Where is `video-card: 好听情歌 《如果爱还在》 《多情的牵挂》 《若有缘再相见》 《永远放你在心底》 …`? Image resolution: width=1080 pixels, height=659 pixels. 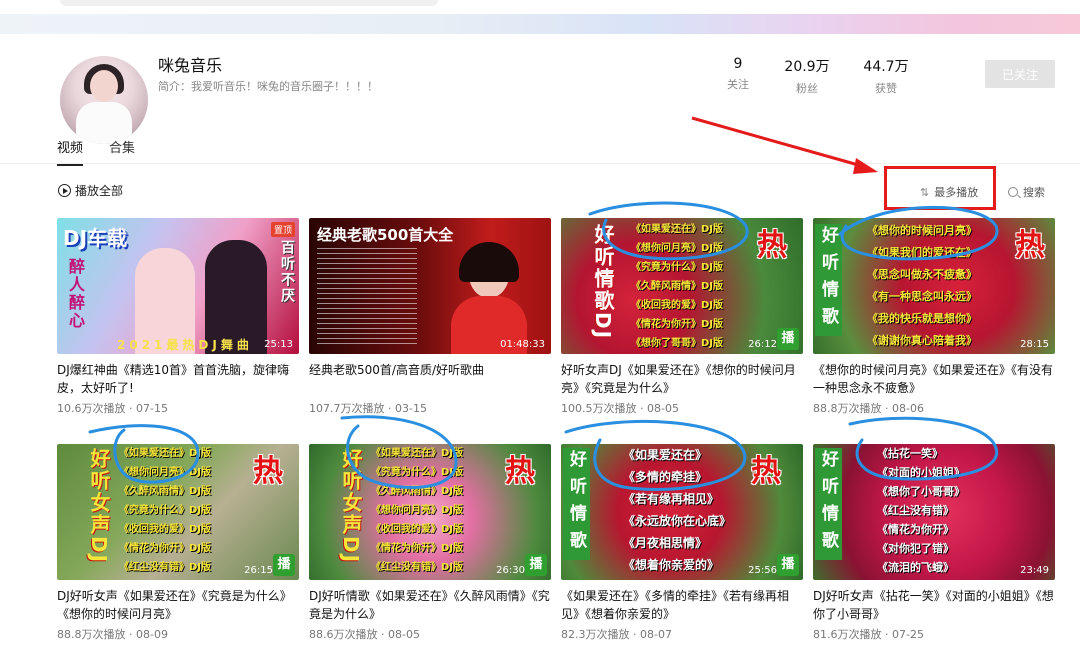
video-card: 好听情歌 《如果爱还在》 《多情的牵挂》 《若有缘再相见》 《永远放你在心底》 … is located at coordinates (682, 543).